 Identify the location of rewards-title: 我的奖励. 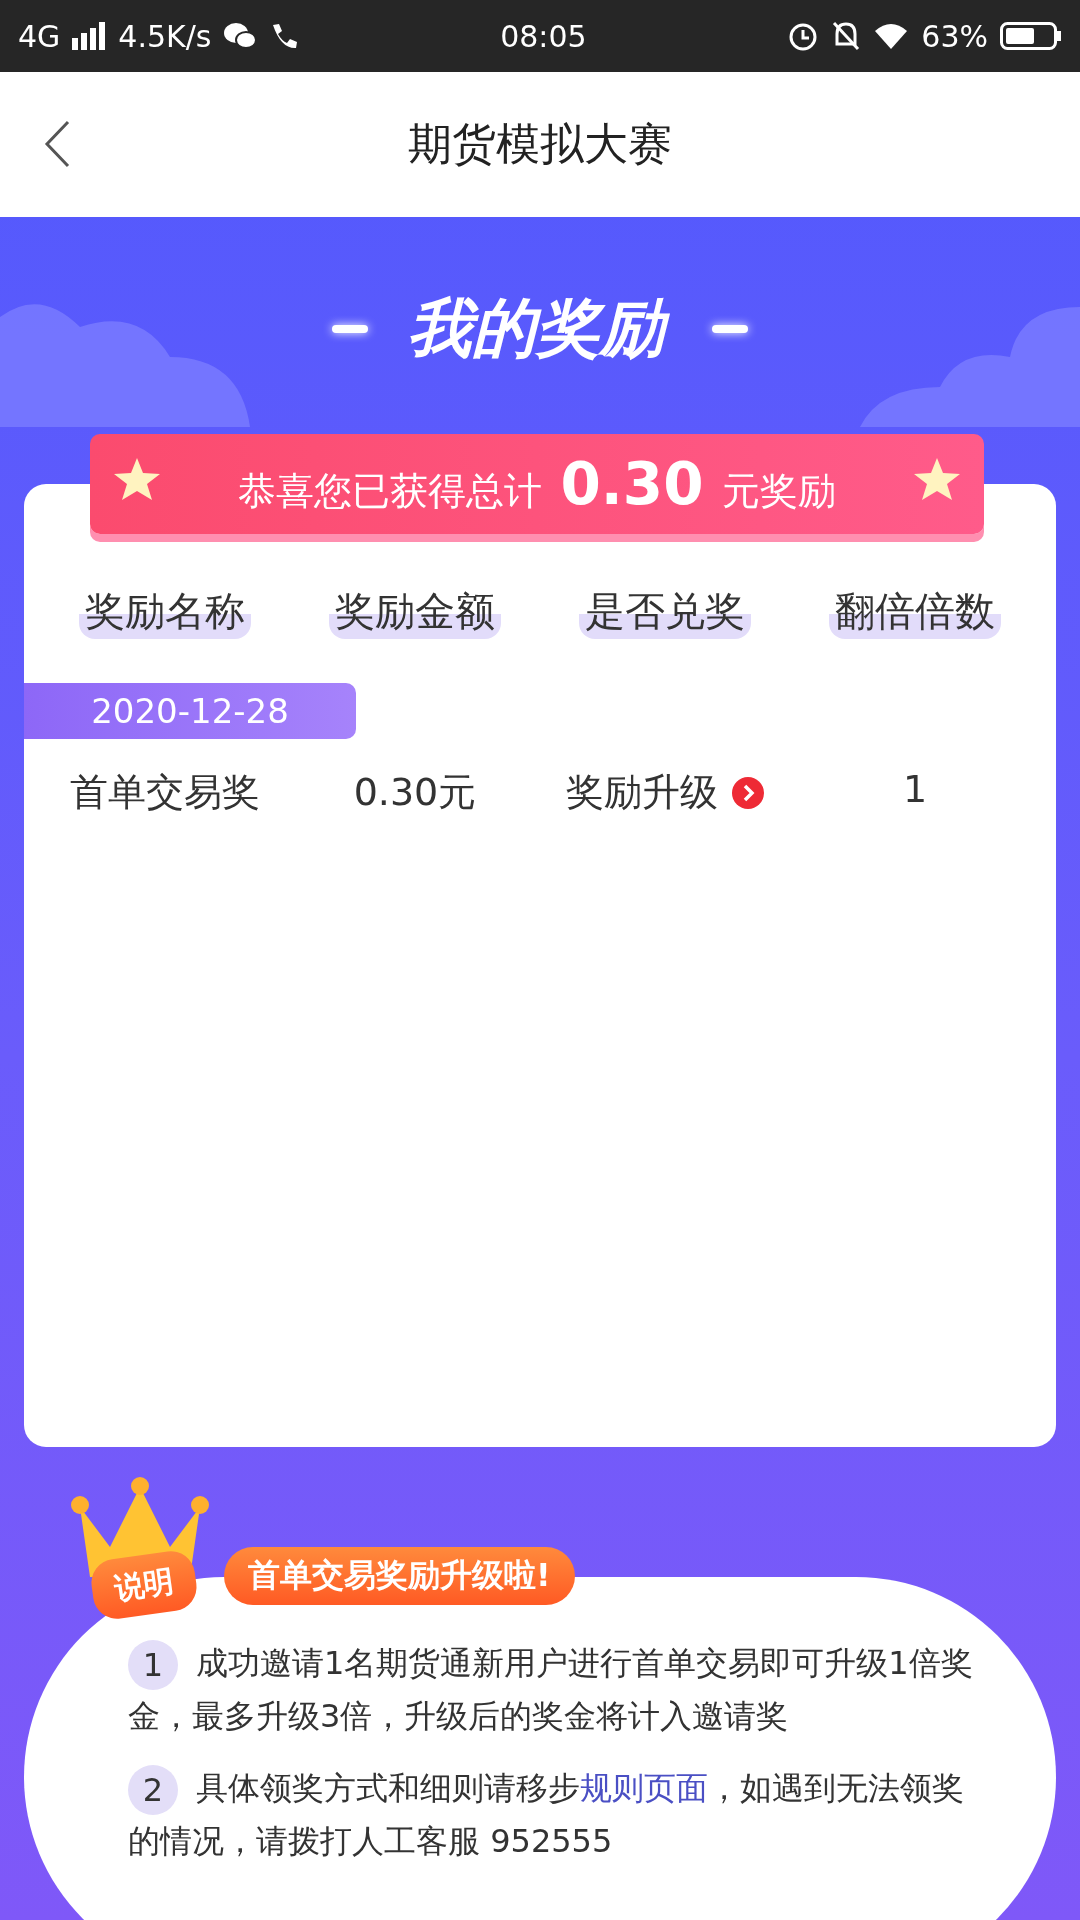
(540, 329).